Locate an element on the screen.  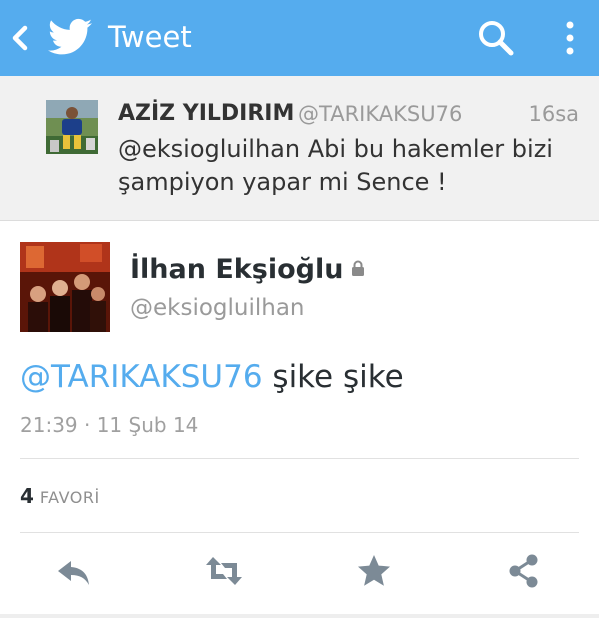
favorites-stat: 4 FAVORİ is located at coordinates (60, 497).